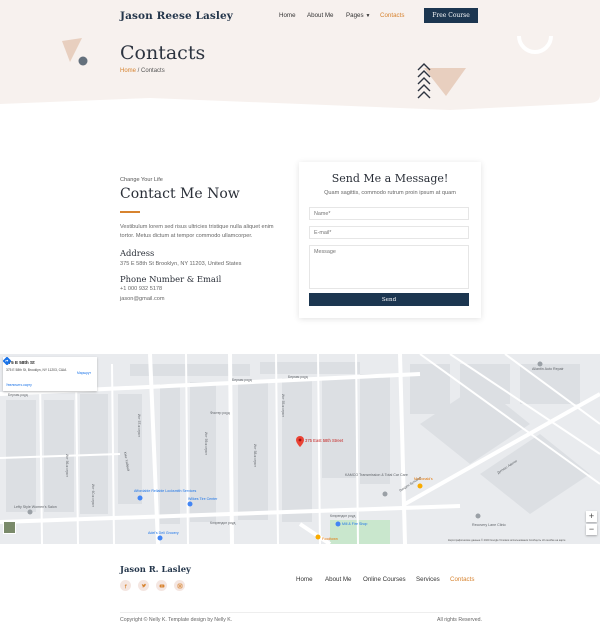 The width and height of the screenshot is (600, 632). I want to click on footer-nav-online-courses: Online Courses, so click(384, 579).